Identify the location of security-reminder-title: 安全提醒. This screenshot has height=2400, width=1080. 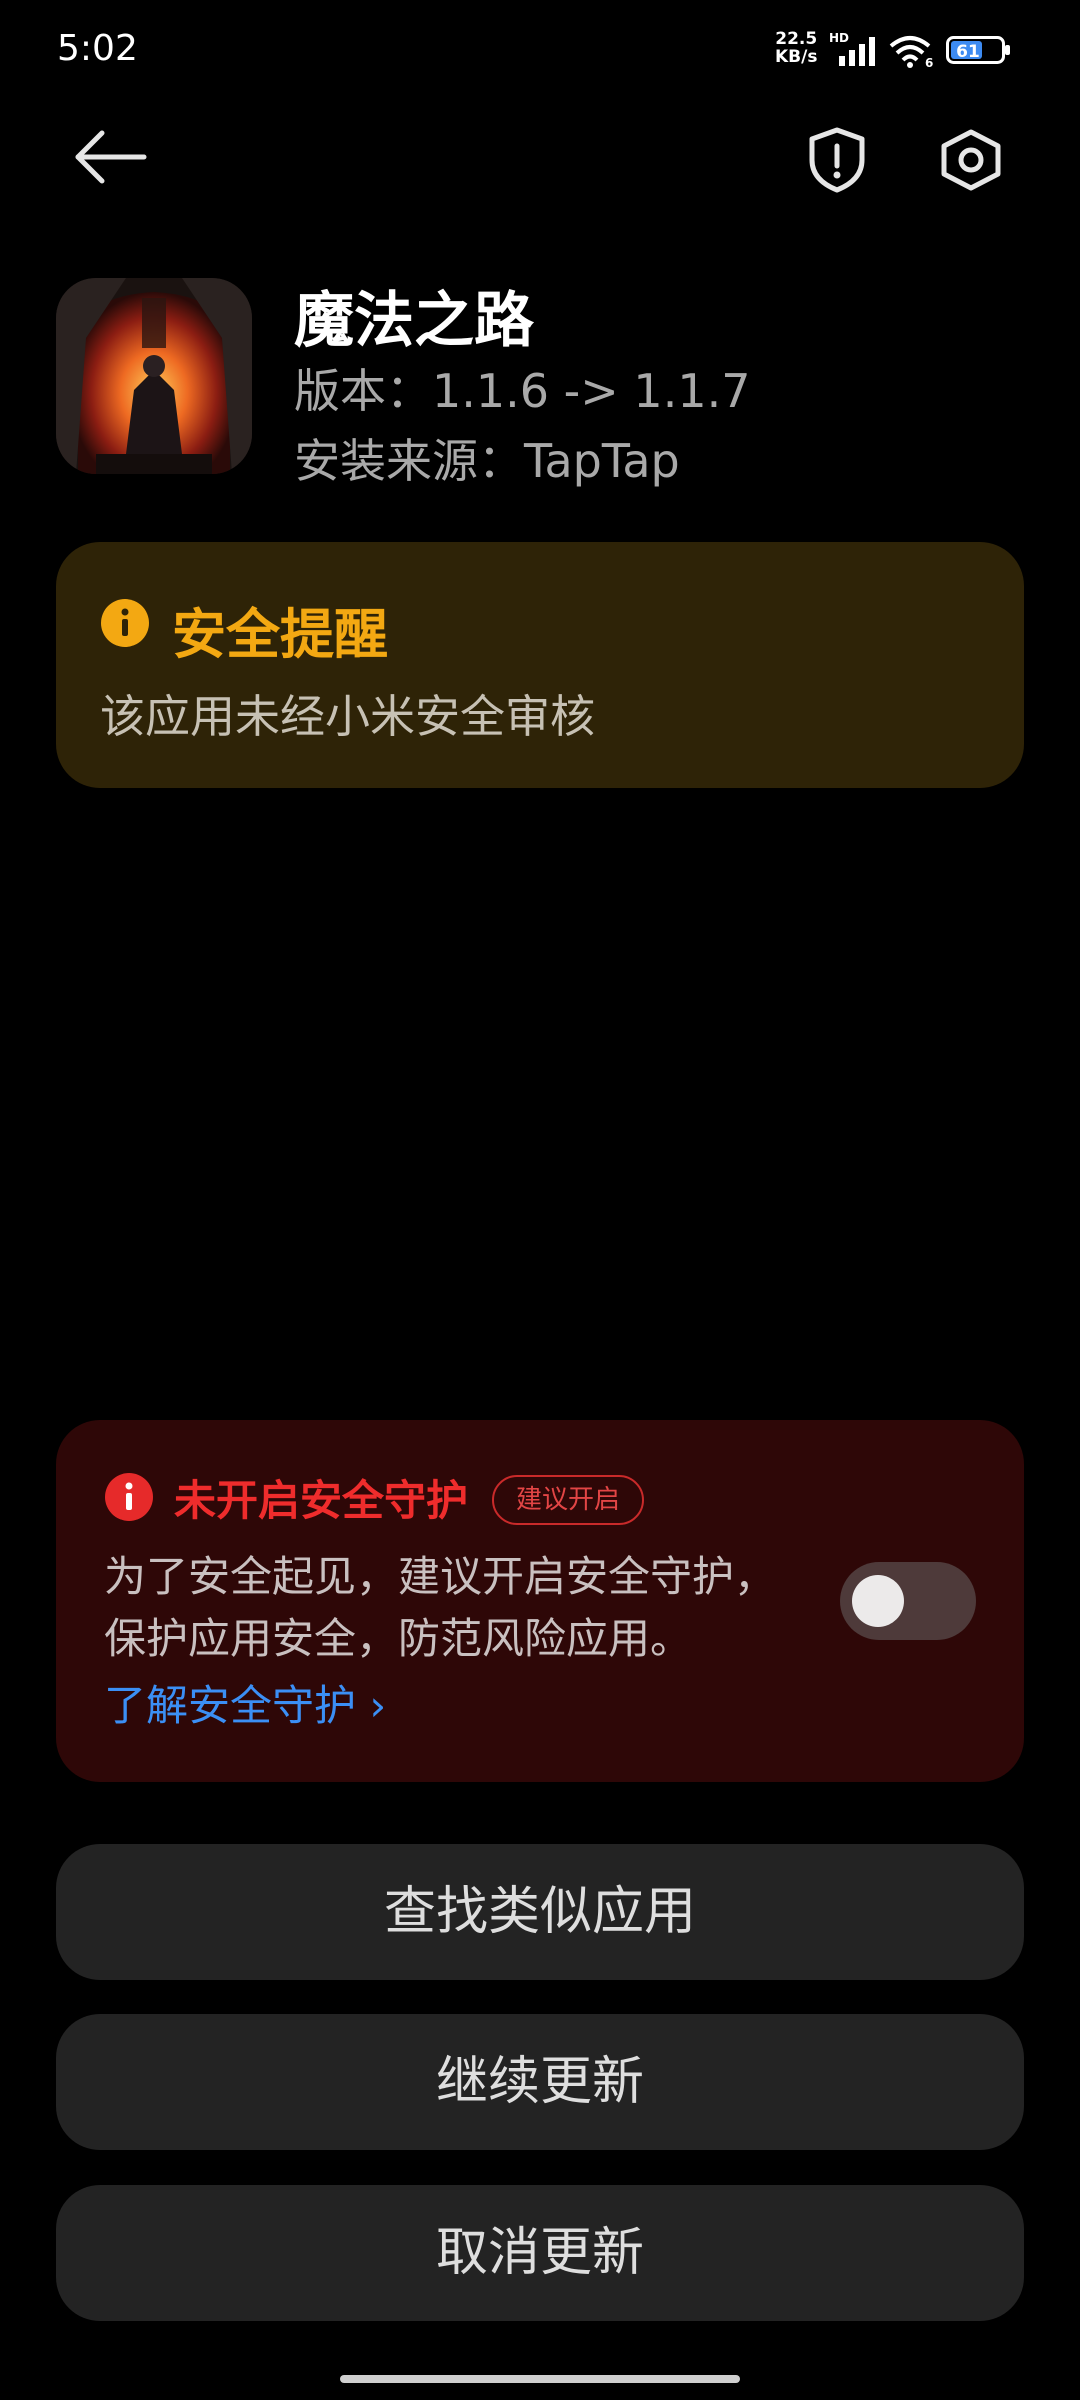
(280, 634).